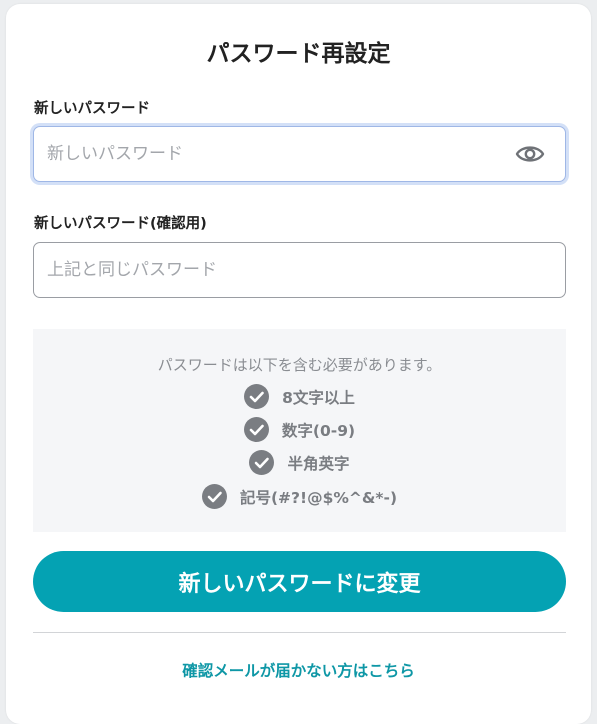 This screenshot has width=597, height=724. Describe the element at coordinates (318, 497) in the screenshot. I see `requirement-text: 記号(#?!@$%^&*-)` at that location.